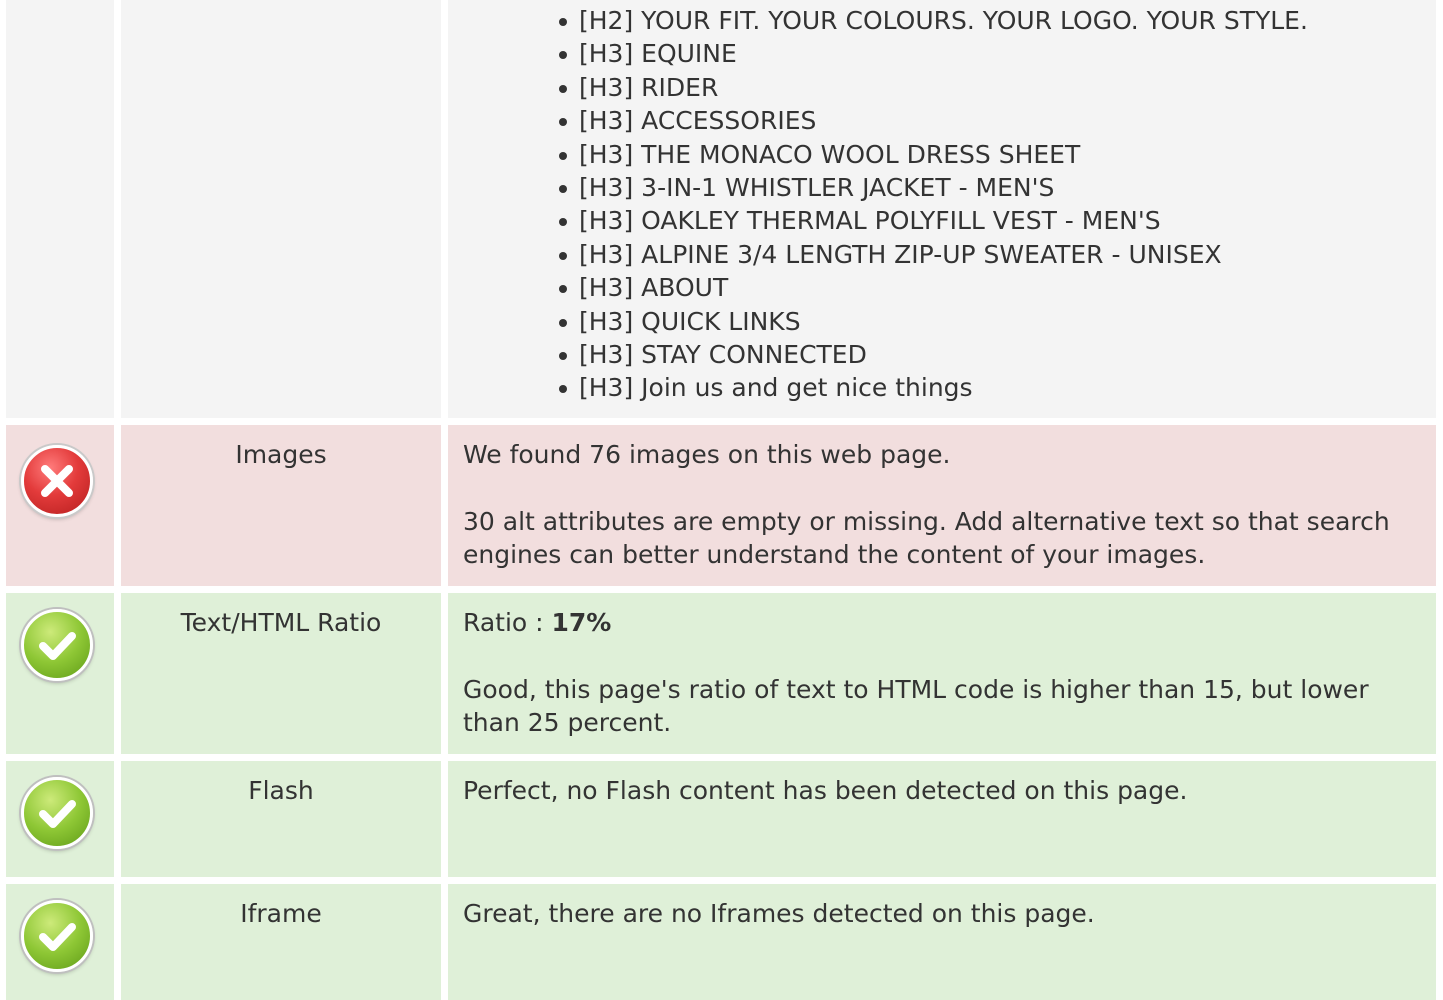 The image size is (1443, 1000). I want to click on heading-item: [H3] Join us and get nice things, so click(989, 387).